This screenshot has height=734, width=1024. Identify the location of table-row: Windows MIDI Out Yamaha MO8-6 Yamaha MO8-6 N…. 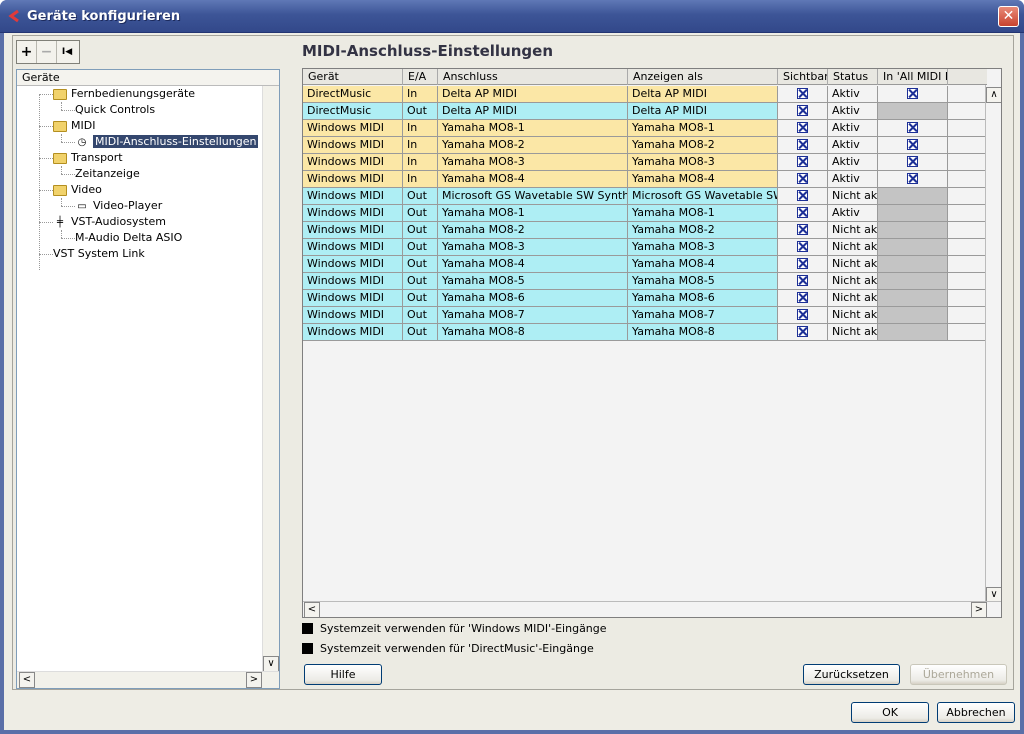
(645, 298).